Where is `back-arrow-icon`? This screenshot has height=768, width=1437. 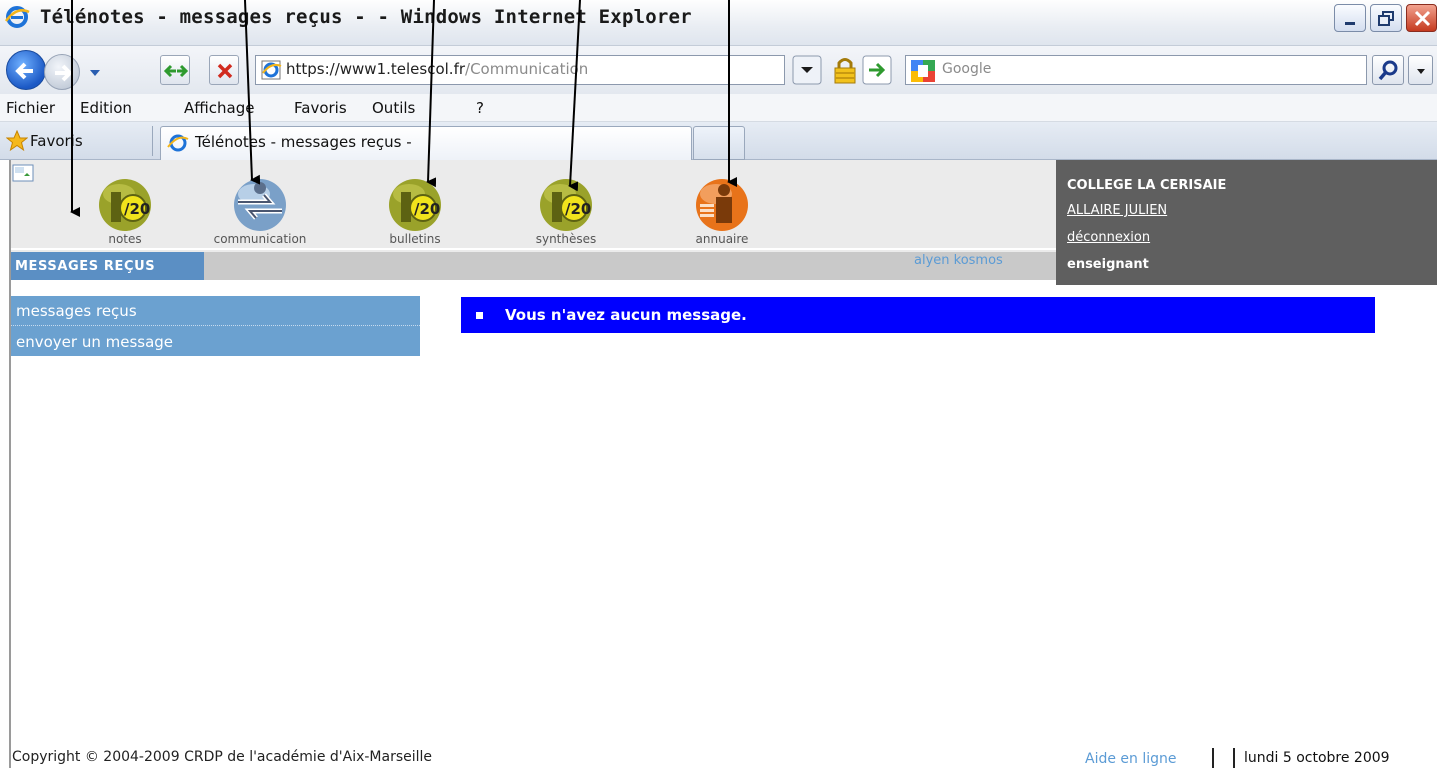 back-arrow-icon is located at coordinates (24, 71).